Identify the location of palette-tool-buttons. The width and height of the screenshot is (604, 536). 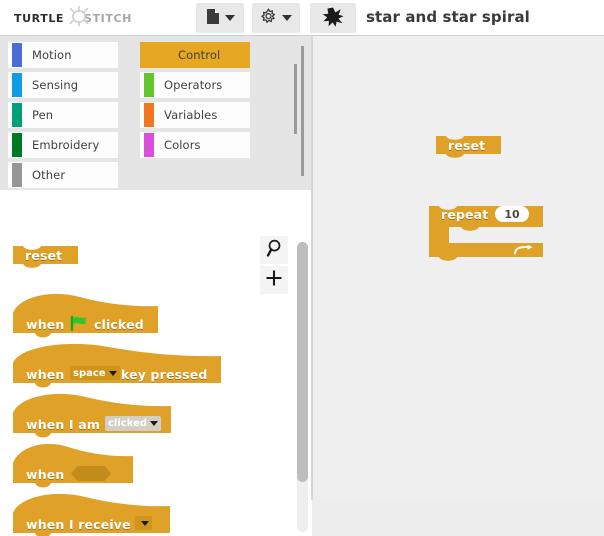
(274, 266).